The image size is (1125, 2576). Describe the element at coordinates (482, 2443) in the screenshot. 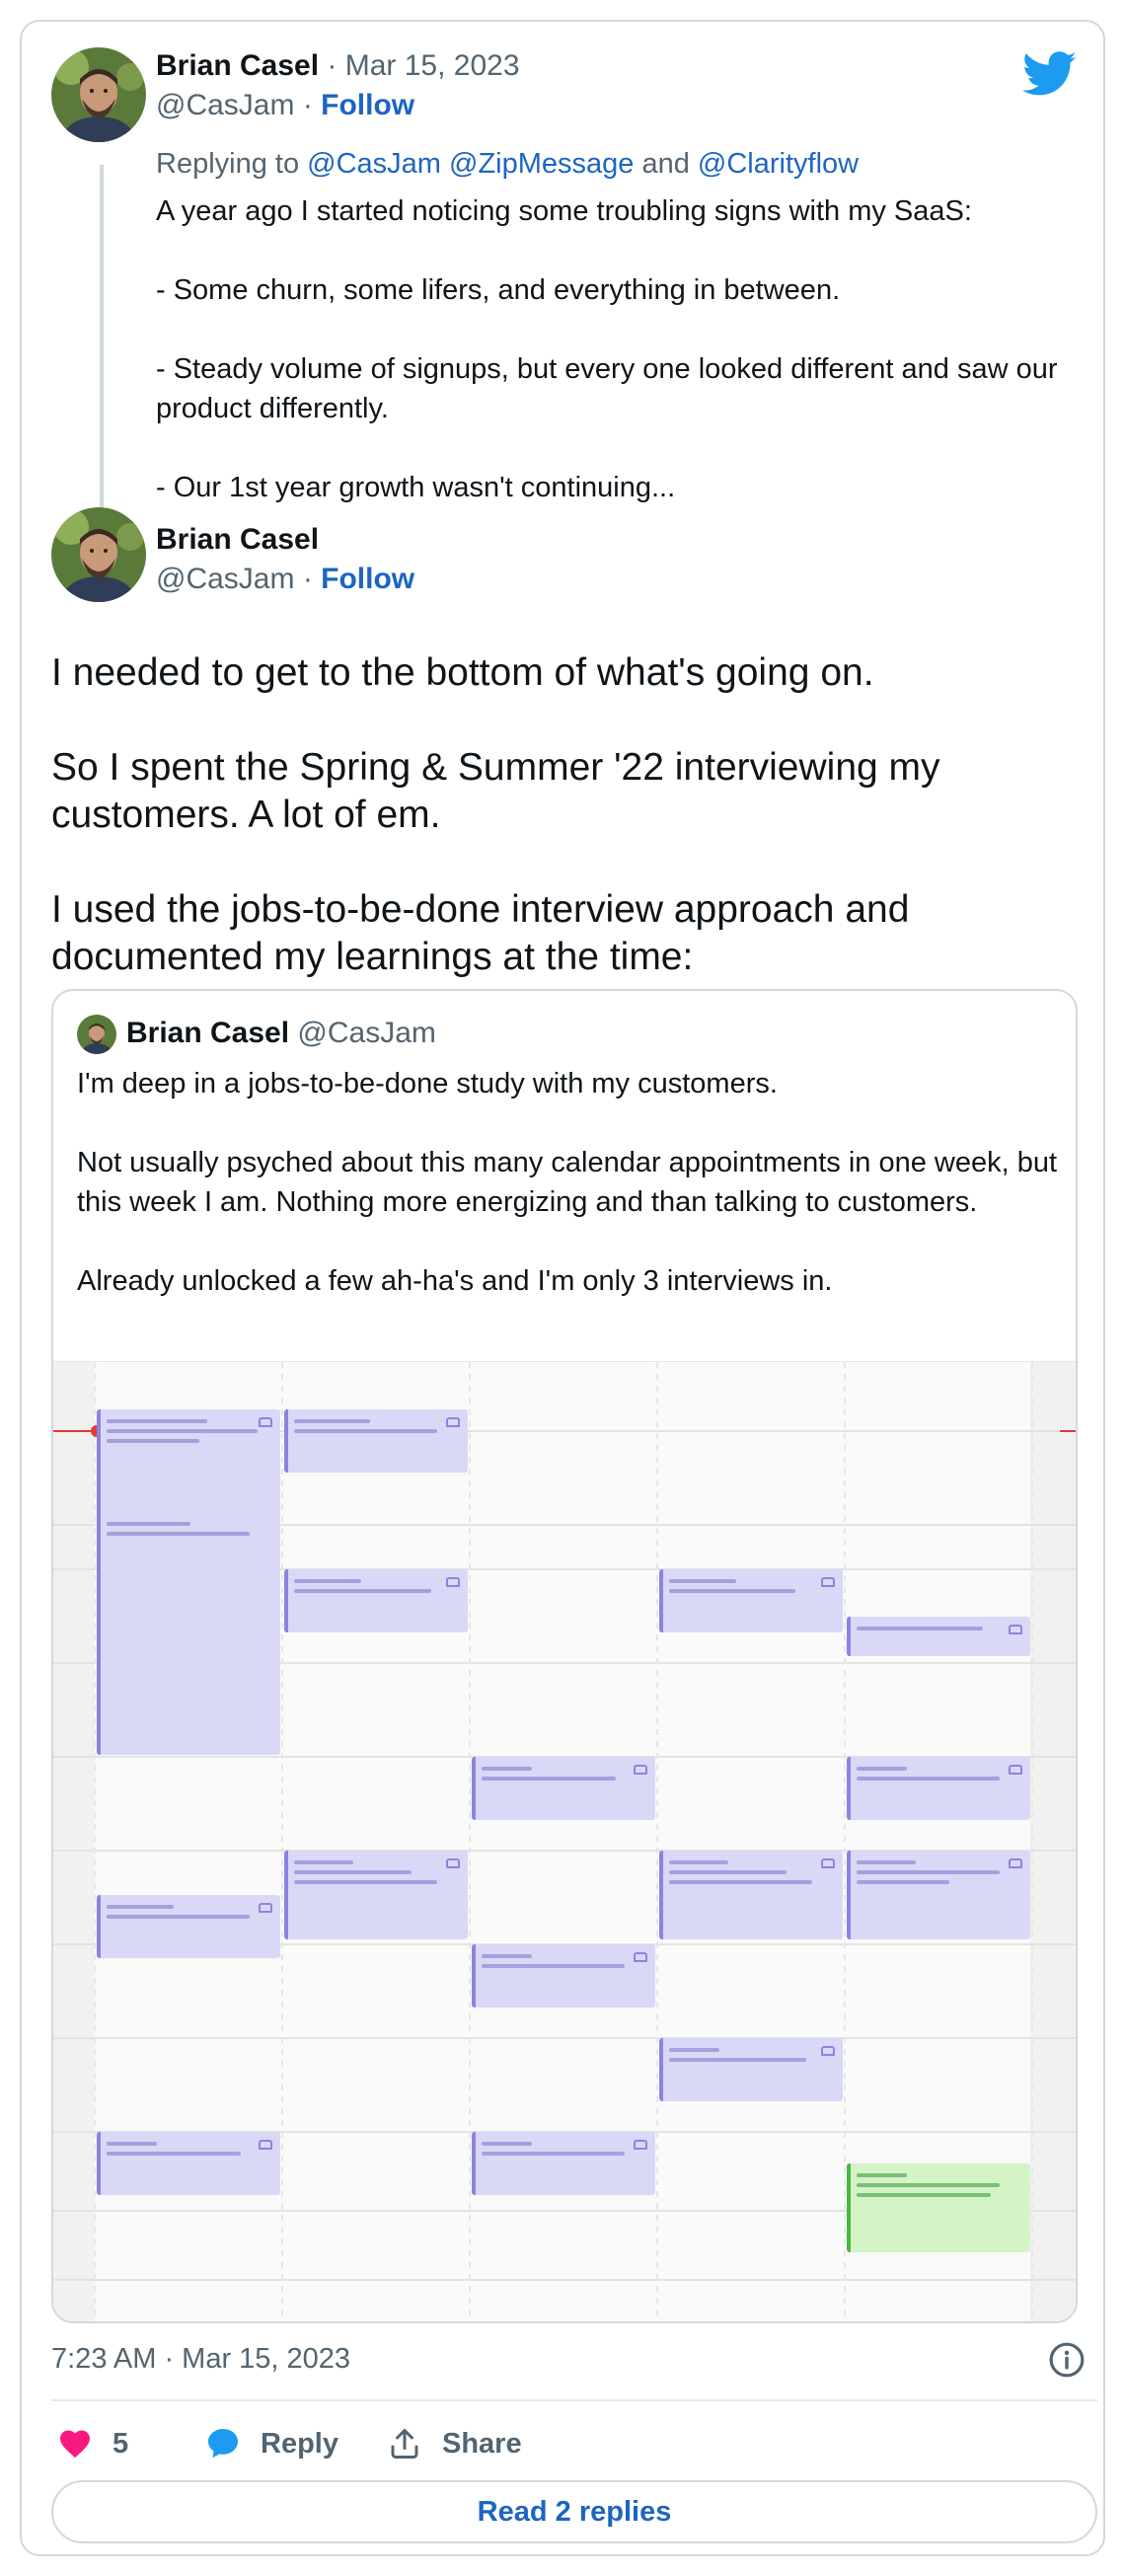

I see `share-label: Share` at that location.